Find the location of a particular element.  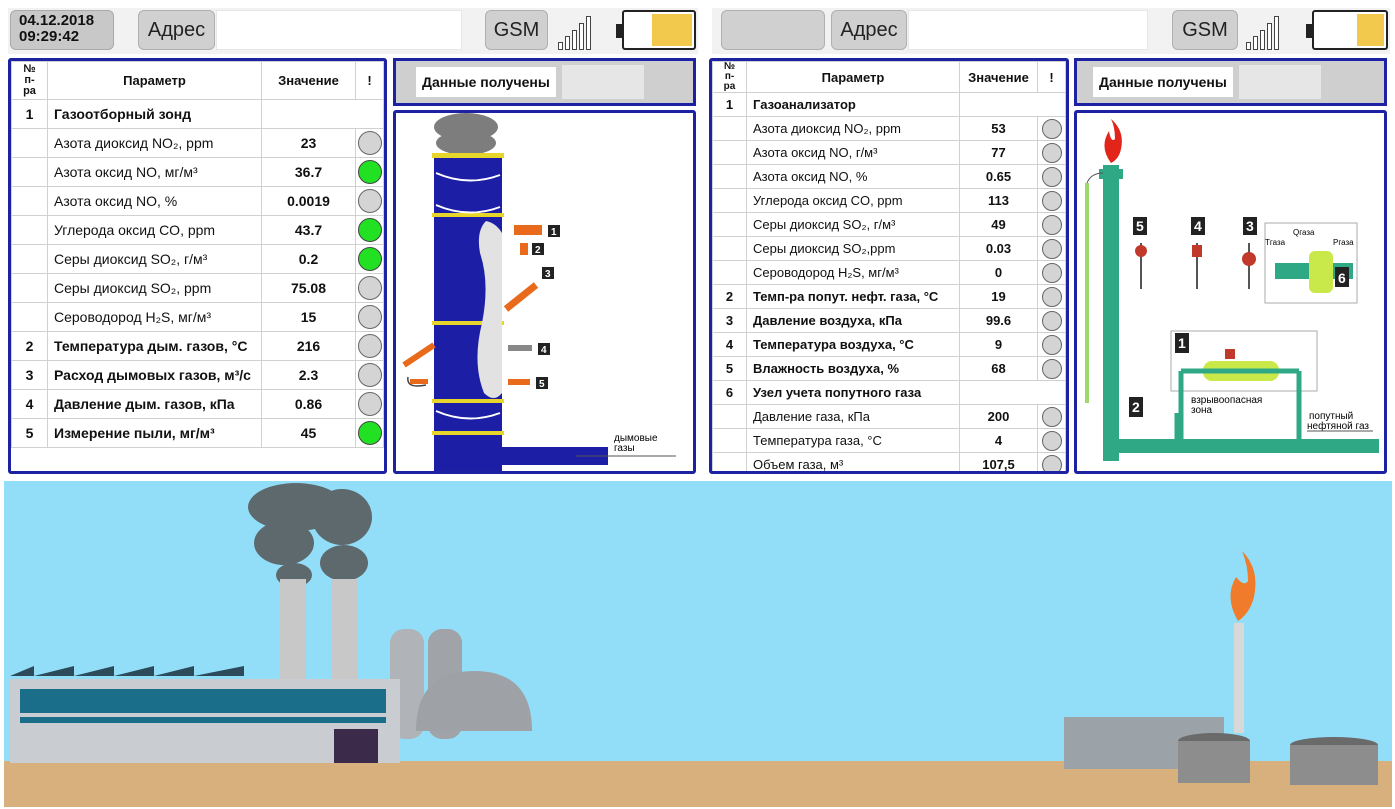

flare-stack is located at coordinates (1111, 313).